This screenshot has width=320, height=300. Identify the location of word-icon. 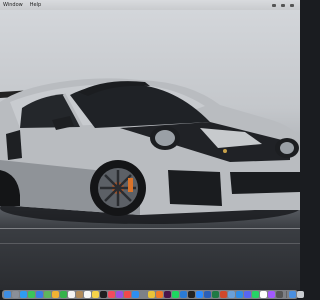
(207, 294).